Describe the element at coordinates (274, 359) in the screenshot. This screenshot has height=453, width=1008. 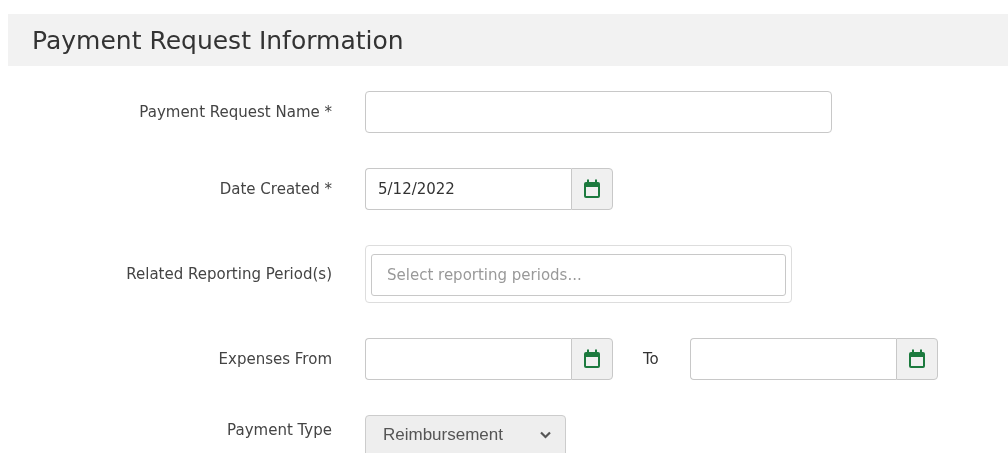
I see `field-label: Expenses From` at that location.